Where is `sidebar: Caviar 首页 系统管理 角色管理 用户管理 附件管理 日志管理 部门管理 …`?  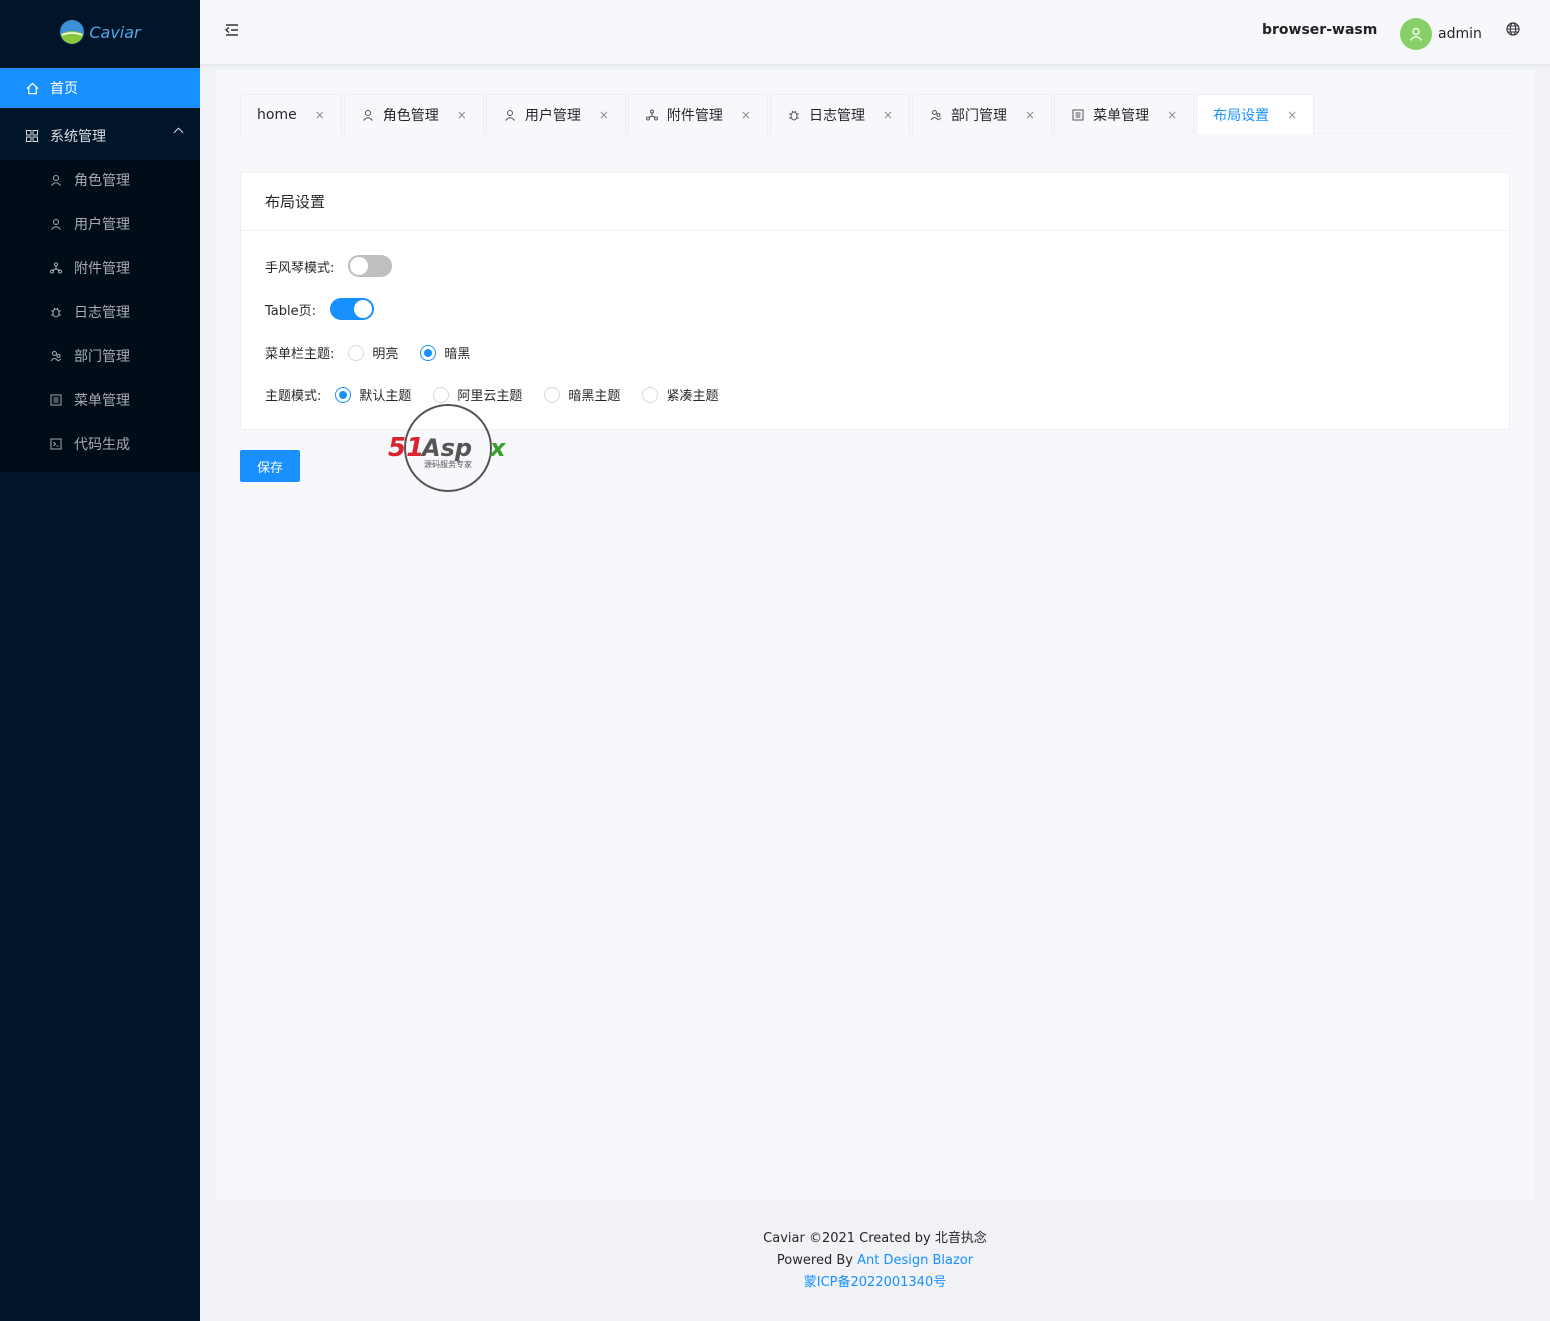
sidebar: Caviar 首页 系统管理 角色管理 用户管理 附件管理 日志管理 部门管理 … is located at coordinates (100, 660).